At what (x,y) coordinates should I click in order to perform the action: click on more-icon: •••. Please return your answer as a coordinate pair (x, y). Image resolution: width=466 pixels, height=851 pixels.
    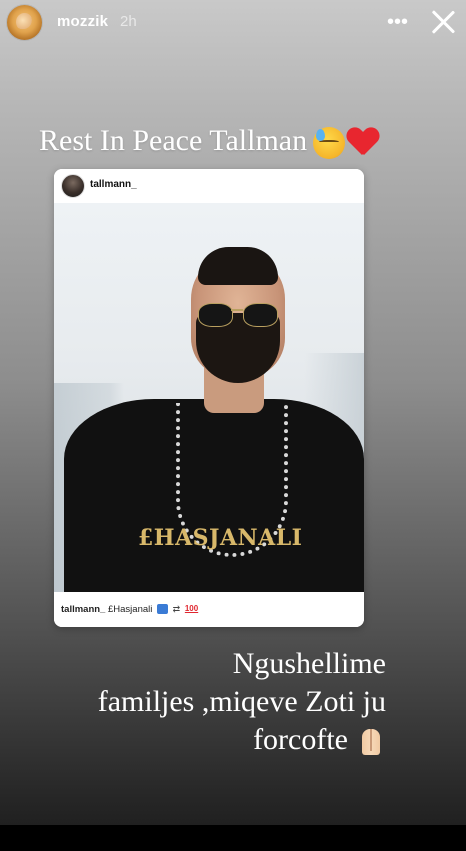
    Looking at the image, I should click on (397, 22).